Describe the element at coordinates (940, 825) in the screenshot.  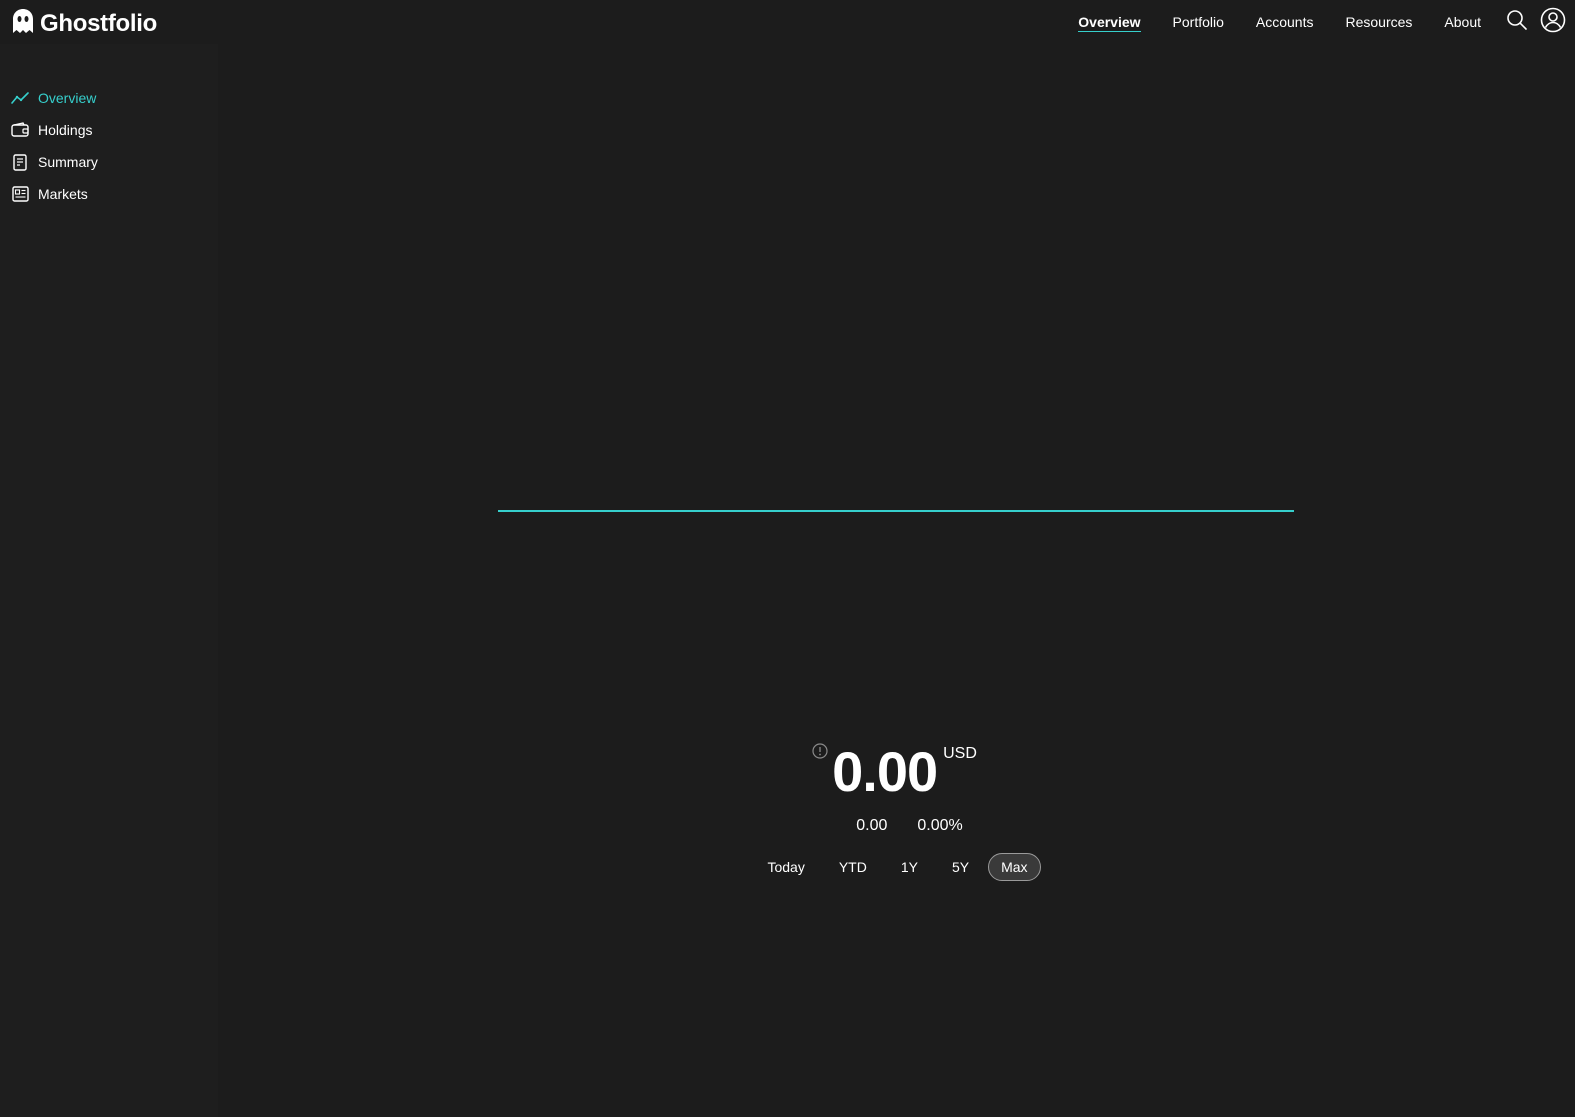
I see `relative-change: 0.00%` at that location.